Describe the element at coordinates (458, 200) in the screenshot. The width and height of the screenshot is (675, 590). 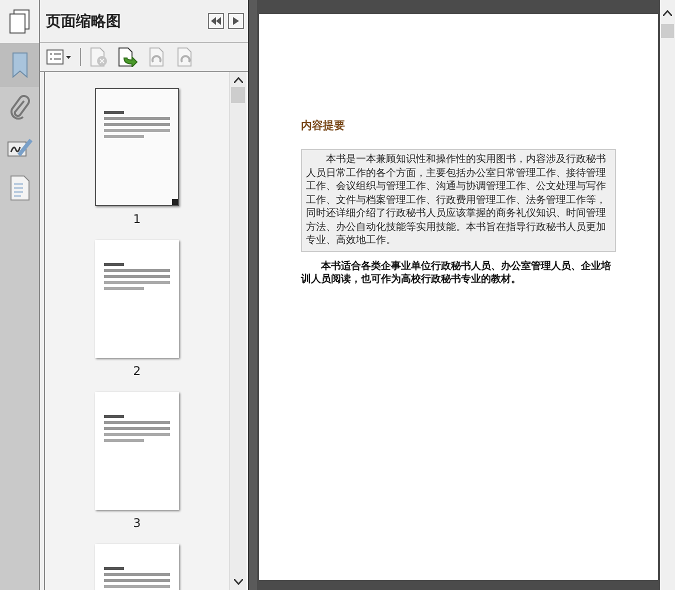
I see `abstract-paragraph: 本书是一本兼顾知识性和操作性的实用图书，内容涉及行政秘书人员日常工作的各个方面，主要包括办公室日常管理工作、接待管理工作、会议组织与管理工作、沟通与协调管理工作、公文处理与写作工作、文件与档案管理工作、行政费用管理工作、法务管理工作等，同时还详细介绍了行政秘书人员应该掌握的商务礼仪知识、时间管理方法、办公自动化技能等实用技能。本书旨在指导行政秘书人员更加专业、高效地工作。` at that location.